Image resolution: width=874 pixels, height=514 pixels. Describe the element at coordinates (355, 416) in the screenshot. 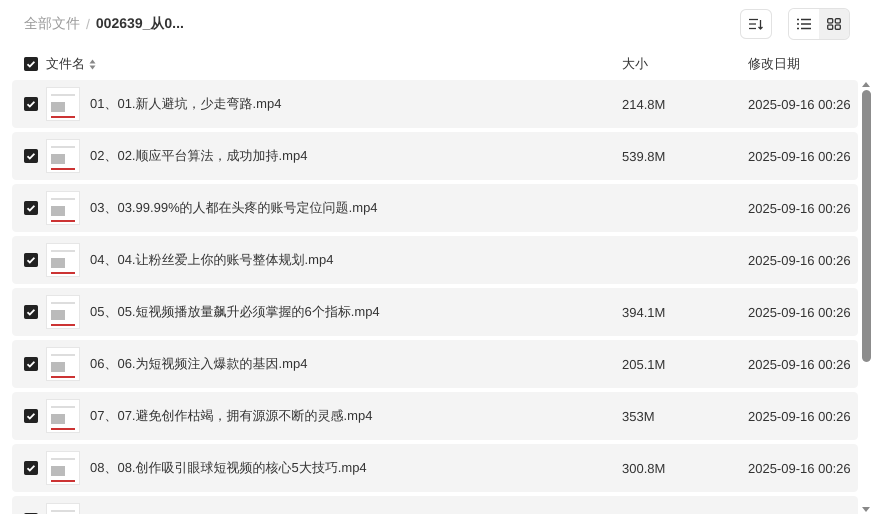

I see `file-name: 07、07.避免创作枯竭，拥有源源不断的灵感.mp4` at that location.